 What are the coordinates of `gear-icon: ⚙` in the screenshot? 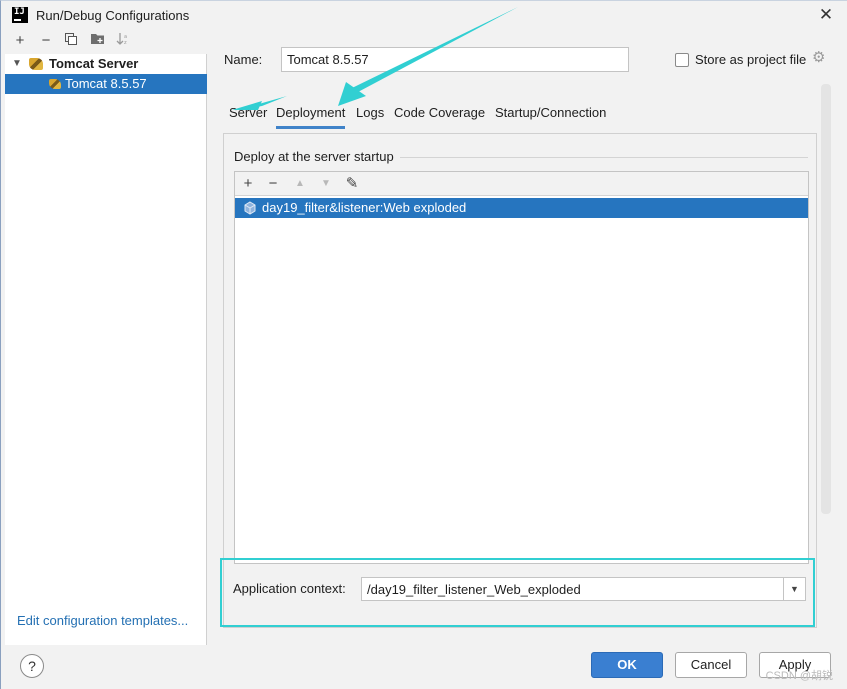 It's located at (820, 58).